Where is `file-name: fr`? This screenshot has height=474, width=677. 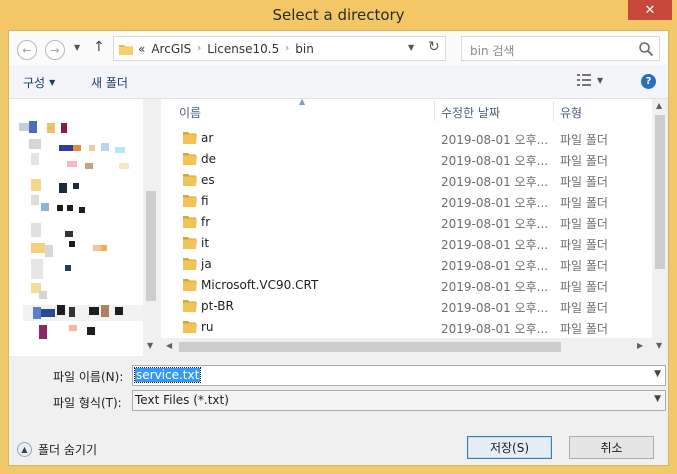
file-name: fr is located at coordinates (206, 222).